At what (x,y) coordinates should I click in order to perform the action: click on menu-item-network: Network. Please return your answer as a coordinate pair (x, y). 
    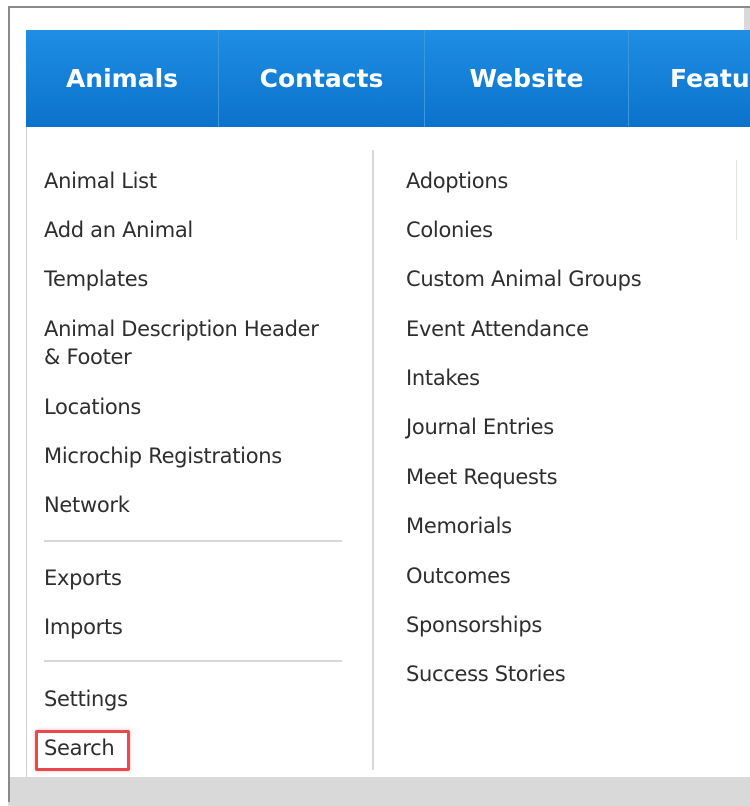
    Looking at the image, I should click on (87, 505).